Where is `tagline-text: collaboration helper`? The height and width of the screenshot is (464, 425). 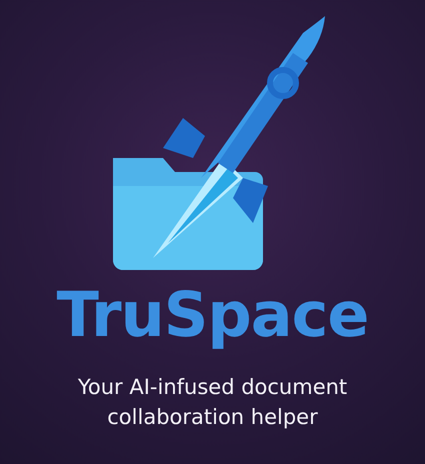 tagline-text: collaboration helper is located at coordinates (212, 417).